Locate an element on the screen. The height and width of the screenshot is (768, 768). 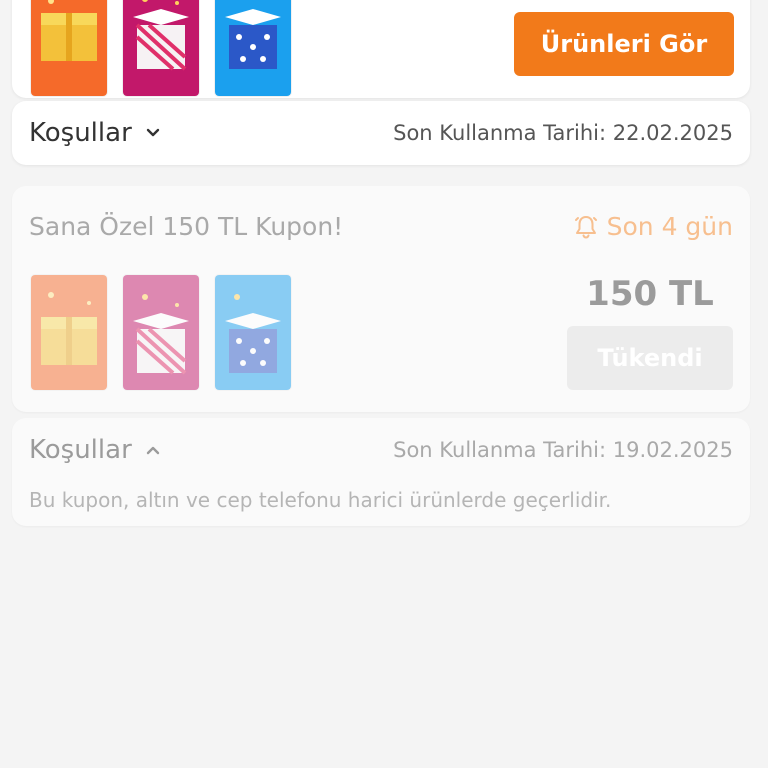
view-products-button: Ürünleri Gör is located at coordinates (624, 44).